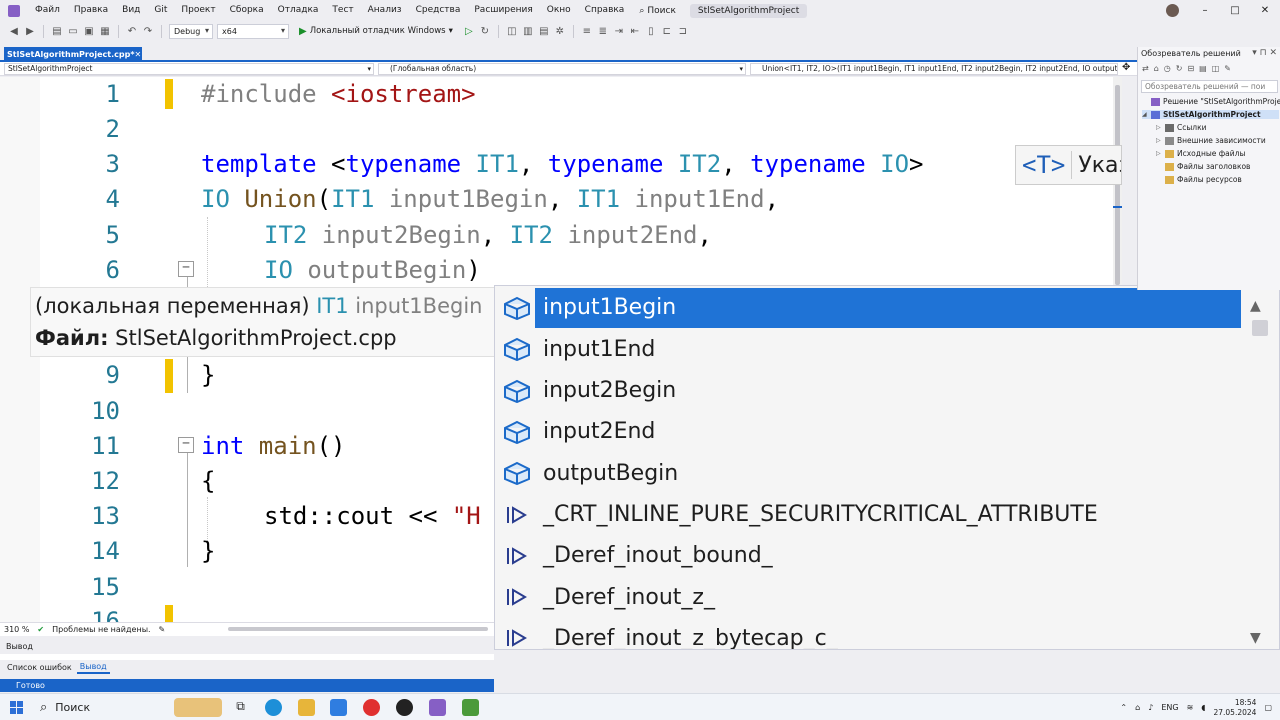  I want to click on menu-edit: Правка, so click(91, 10).